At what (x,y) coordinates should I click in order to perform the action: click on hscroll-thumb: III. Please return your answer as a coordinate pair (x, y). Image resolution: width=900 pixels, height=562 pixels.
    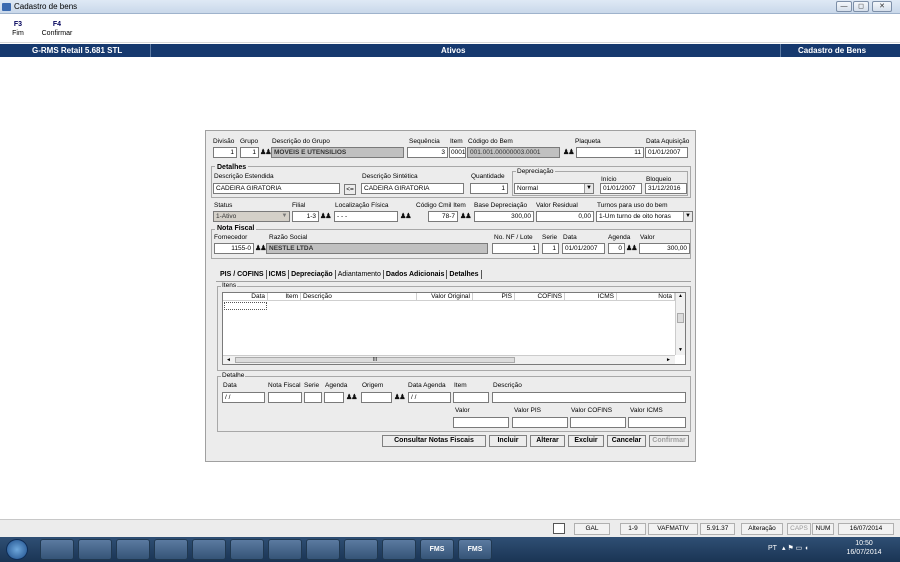
    Looking at the image, I should click on (375, 360).